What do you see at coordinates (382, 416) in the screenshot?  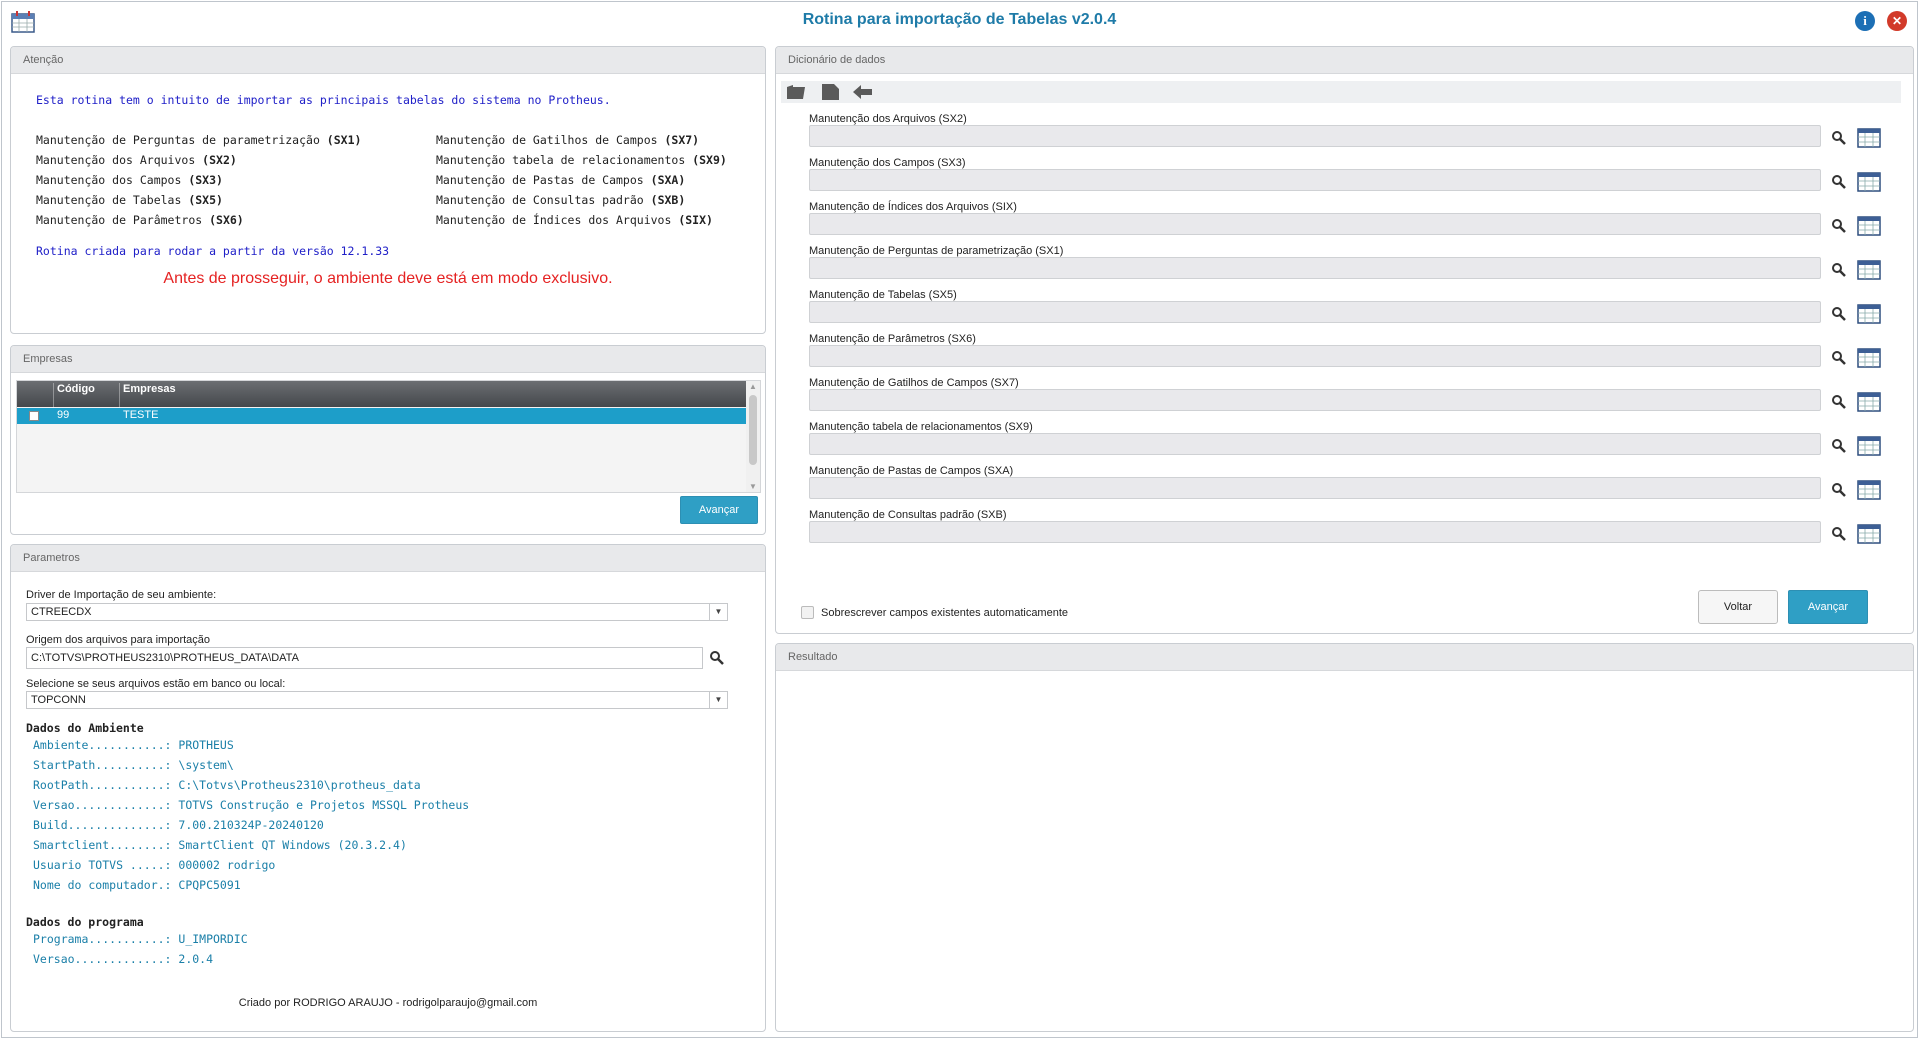 I see `table-row: 99 TESTE` at bounding box center [382, 416].